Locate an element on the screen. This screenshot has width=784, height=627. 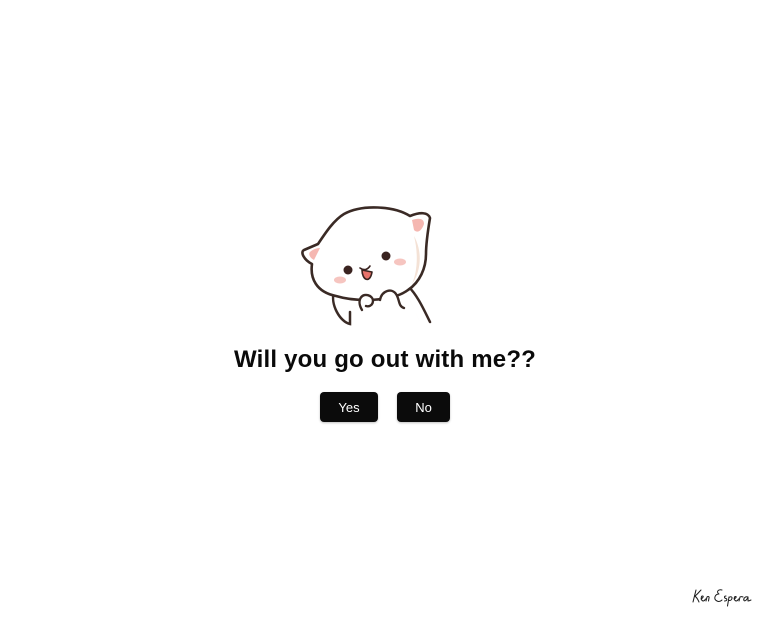
question-heading: Will you go out with me?? is located at coordinates (385, 359).